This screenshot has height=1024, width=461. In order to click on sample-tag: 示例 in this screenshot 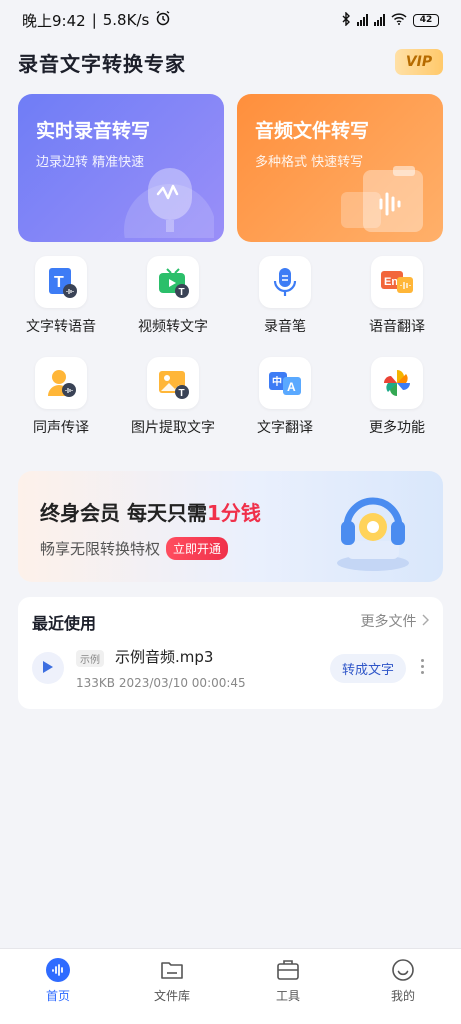, I will do `click(90, 658)`.